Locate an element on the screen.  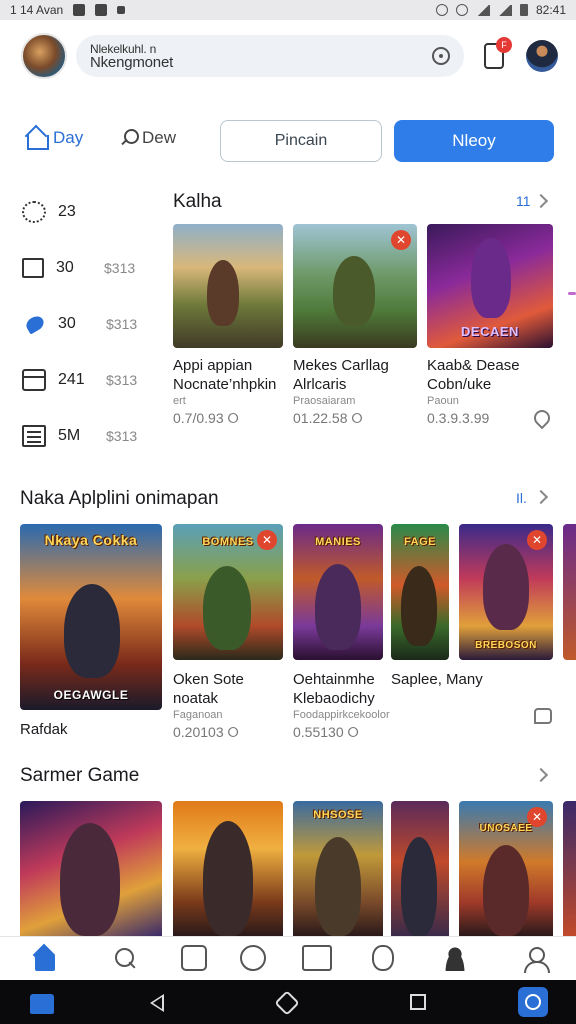
stat-row: 23 is located at coordinates (92, 212).